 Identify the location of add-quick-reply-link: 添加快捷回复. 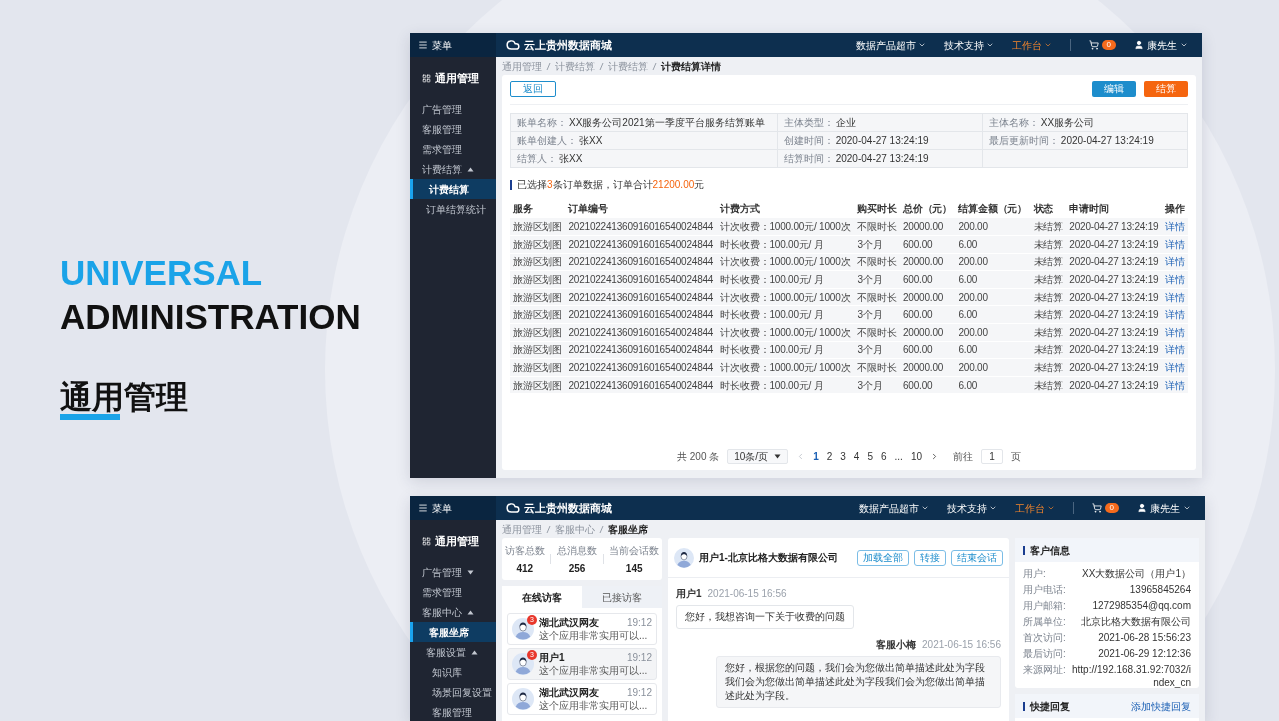
(1161, 706).